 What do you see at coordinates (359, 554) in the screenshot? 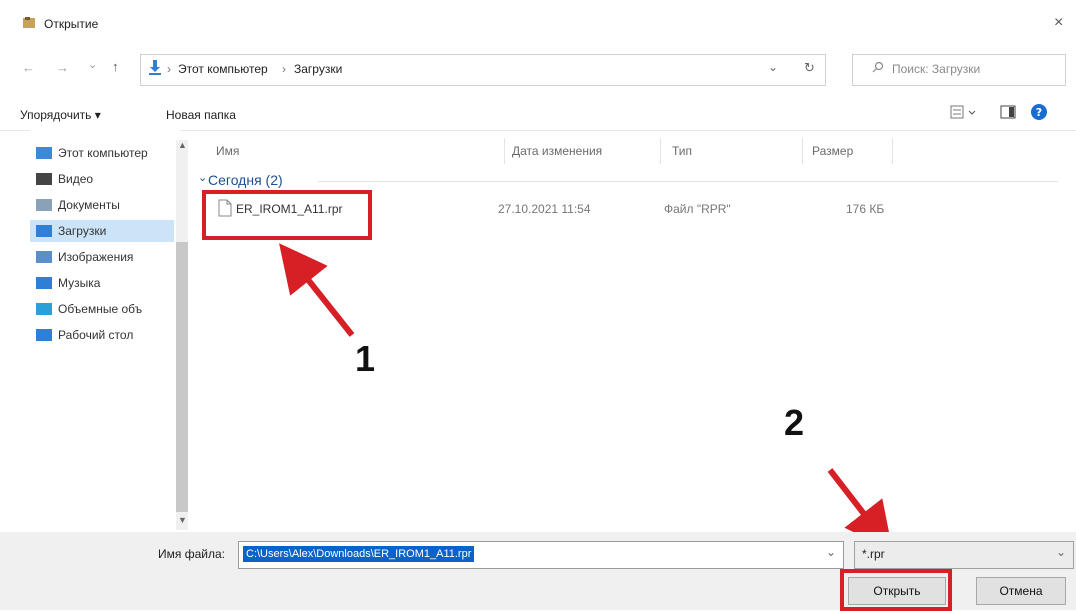
I see `filename-value: C:\Users\Alex\Downloads\ER_IROM1_A11.rpr` at bounding box center [359, 554].